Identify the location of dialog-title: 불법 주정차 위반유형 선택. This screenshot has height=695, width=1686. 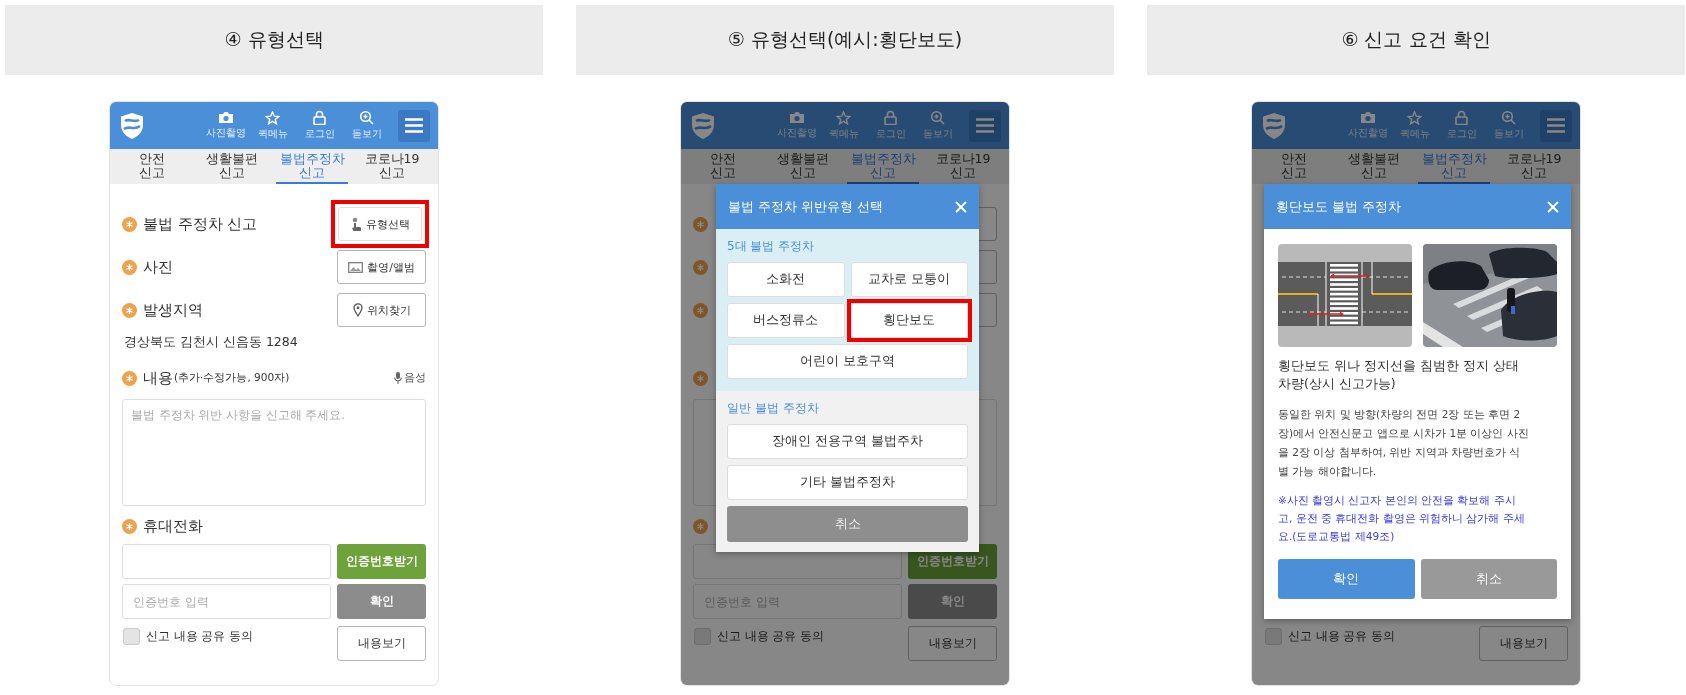
(806, 206).